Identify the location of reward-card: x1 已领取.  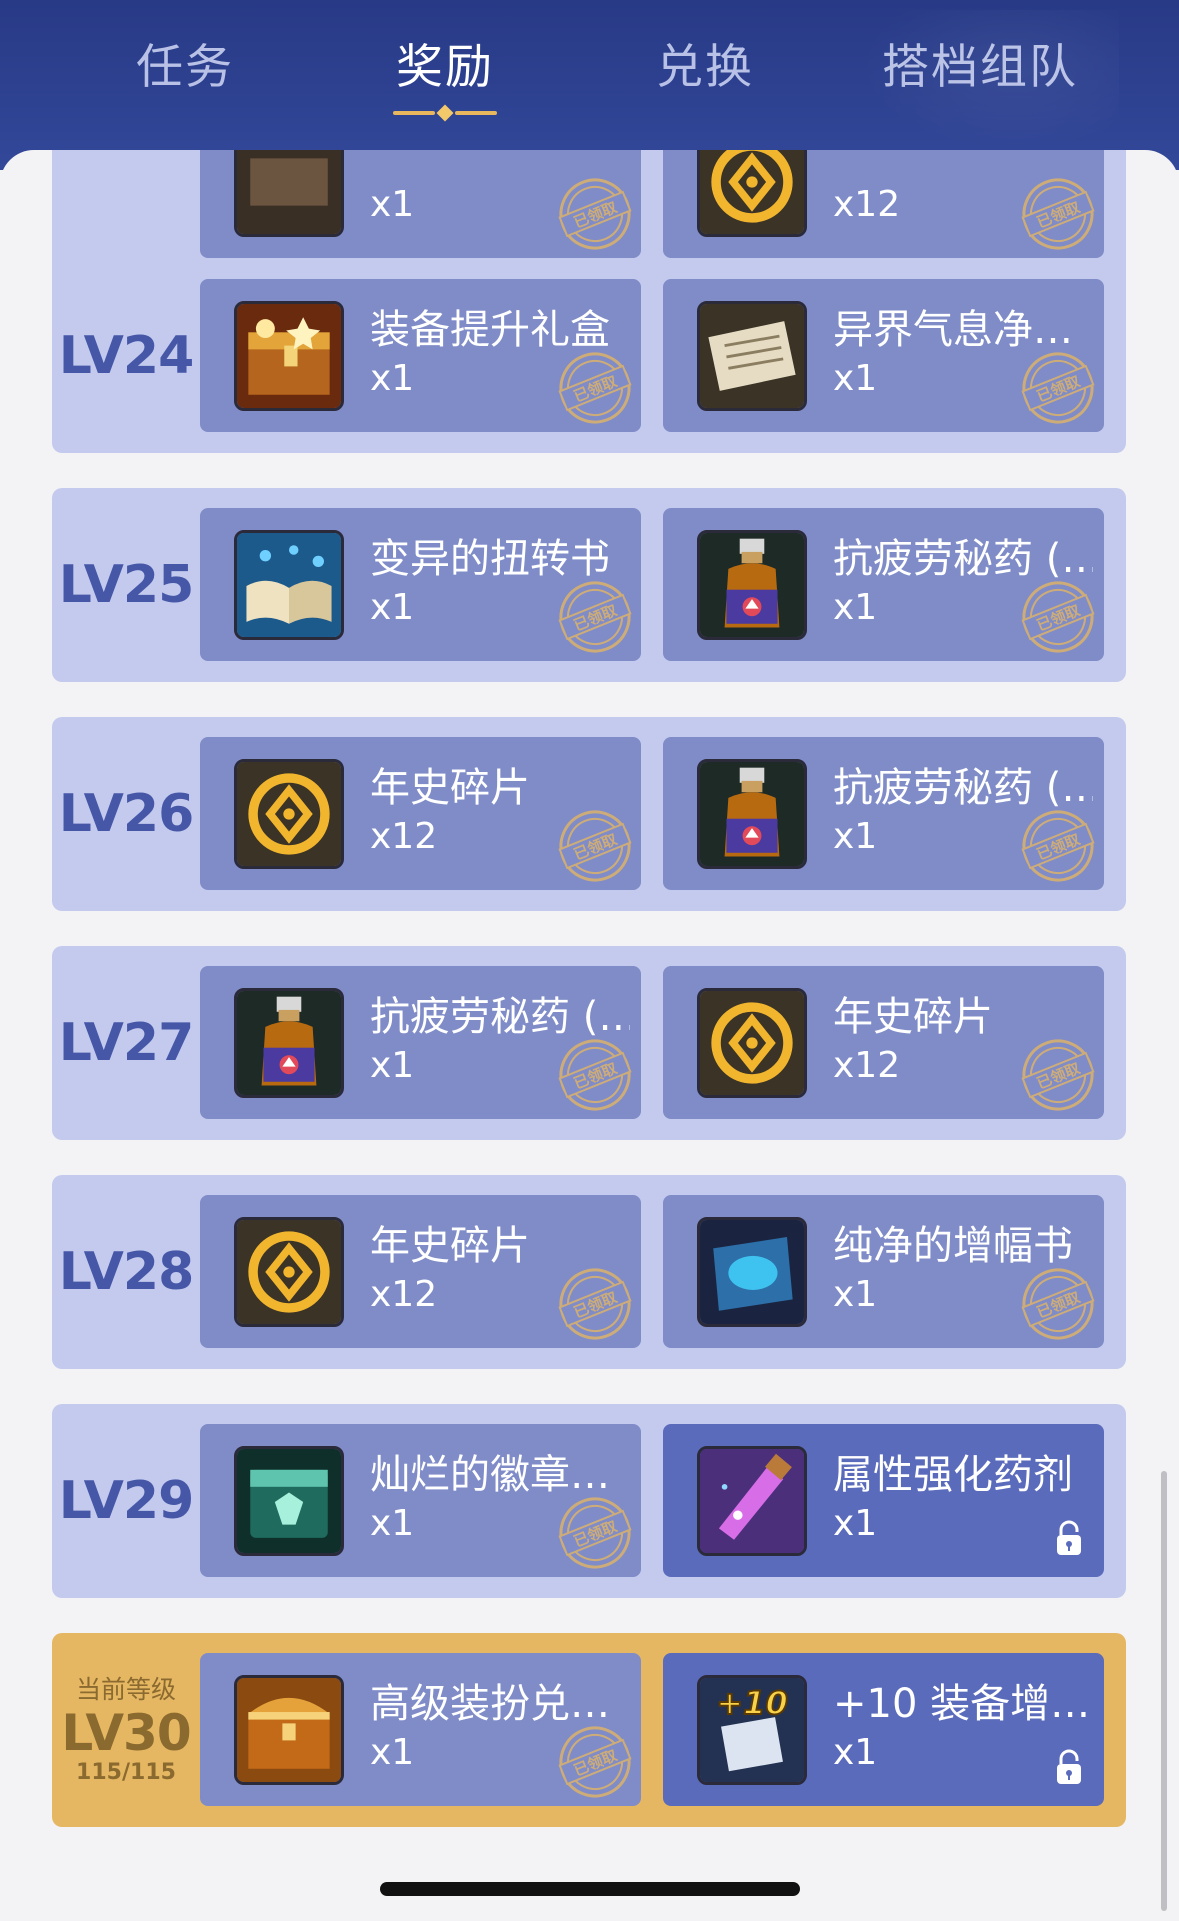
(420, 204).